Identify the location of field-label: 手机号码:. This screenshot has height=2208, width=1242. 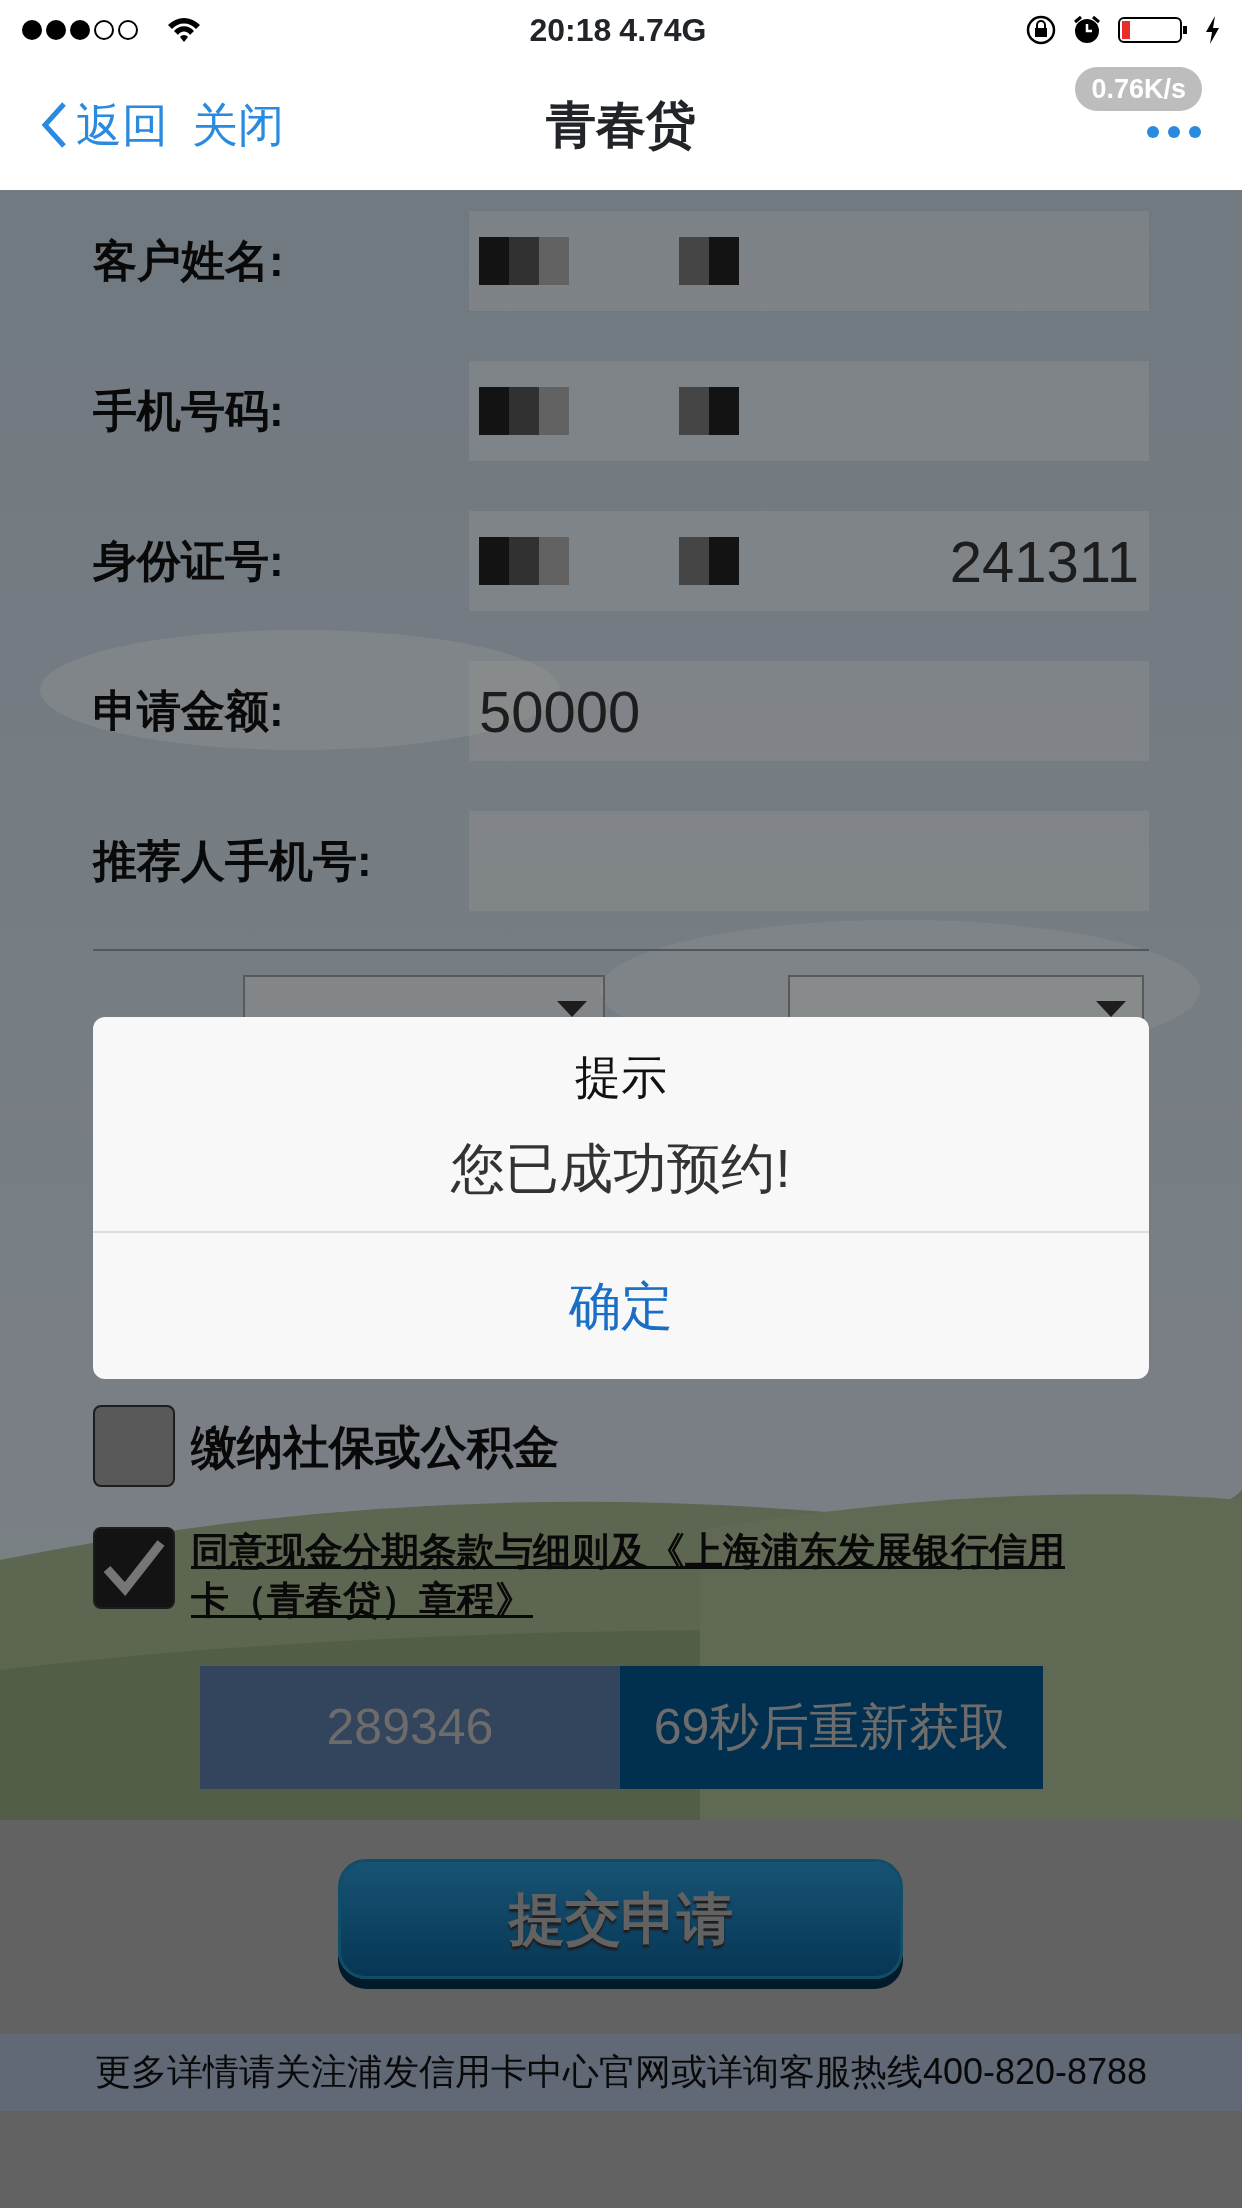
(189, 411).